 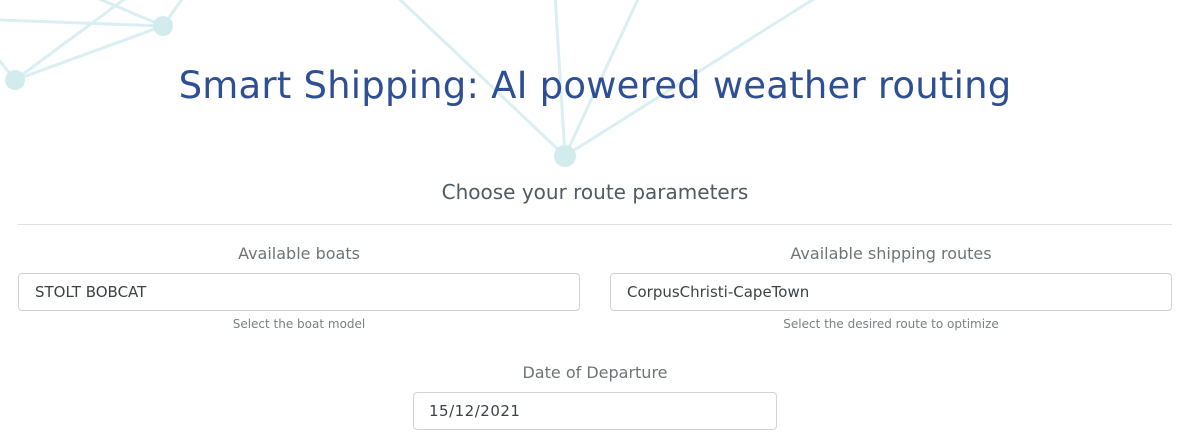 I want to click on routes-help-text: Select the desired route to optimize, so click(x=891, y=324).